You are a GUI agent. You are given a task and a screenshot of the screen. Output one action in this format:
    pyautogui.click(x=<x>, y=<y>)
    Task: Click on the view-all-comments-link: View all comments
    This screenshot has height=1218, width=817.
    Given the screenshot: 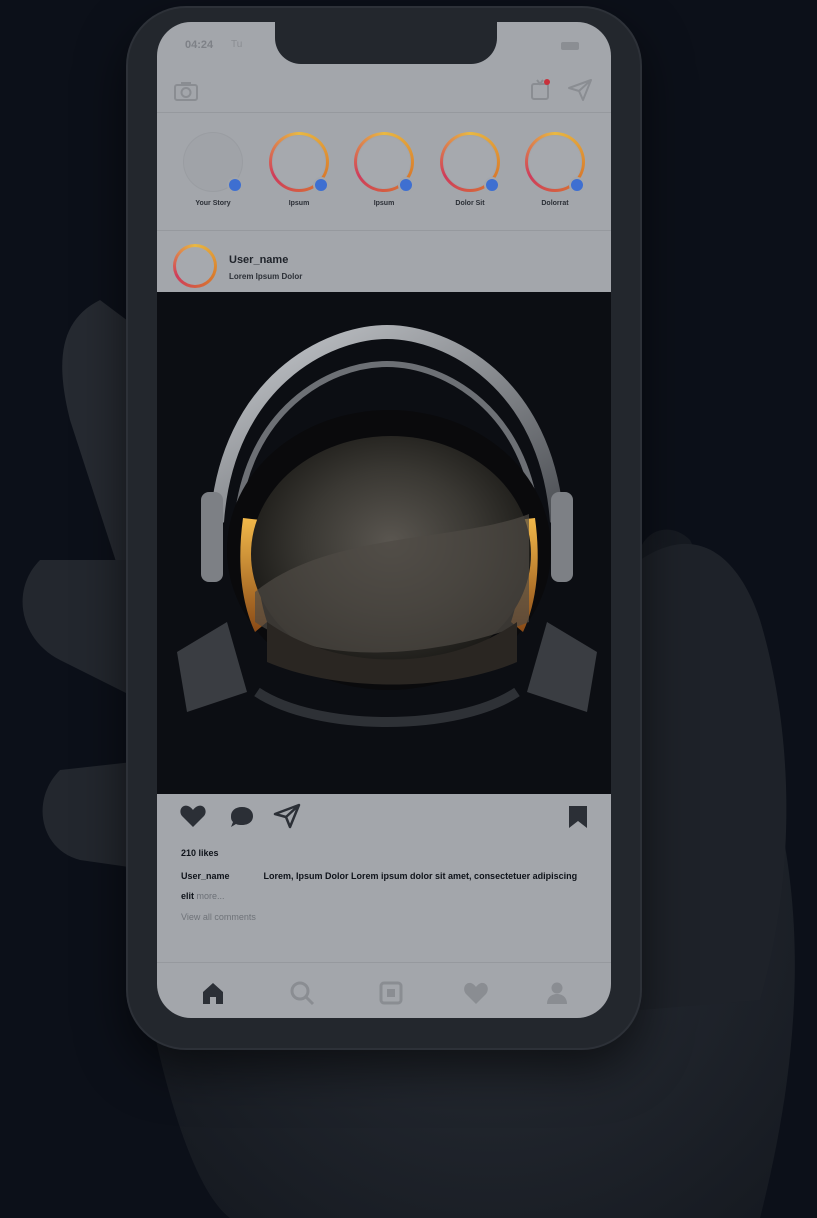 What is the action you would take?
    pyautogui.click(x=218, y=917)
    